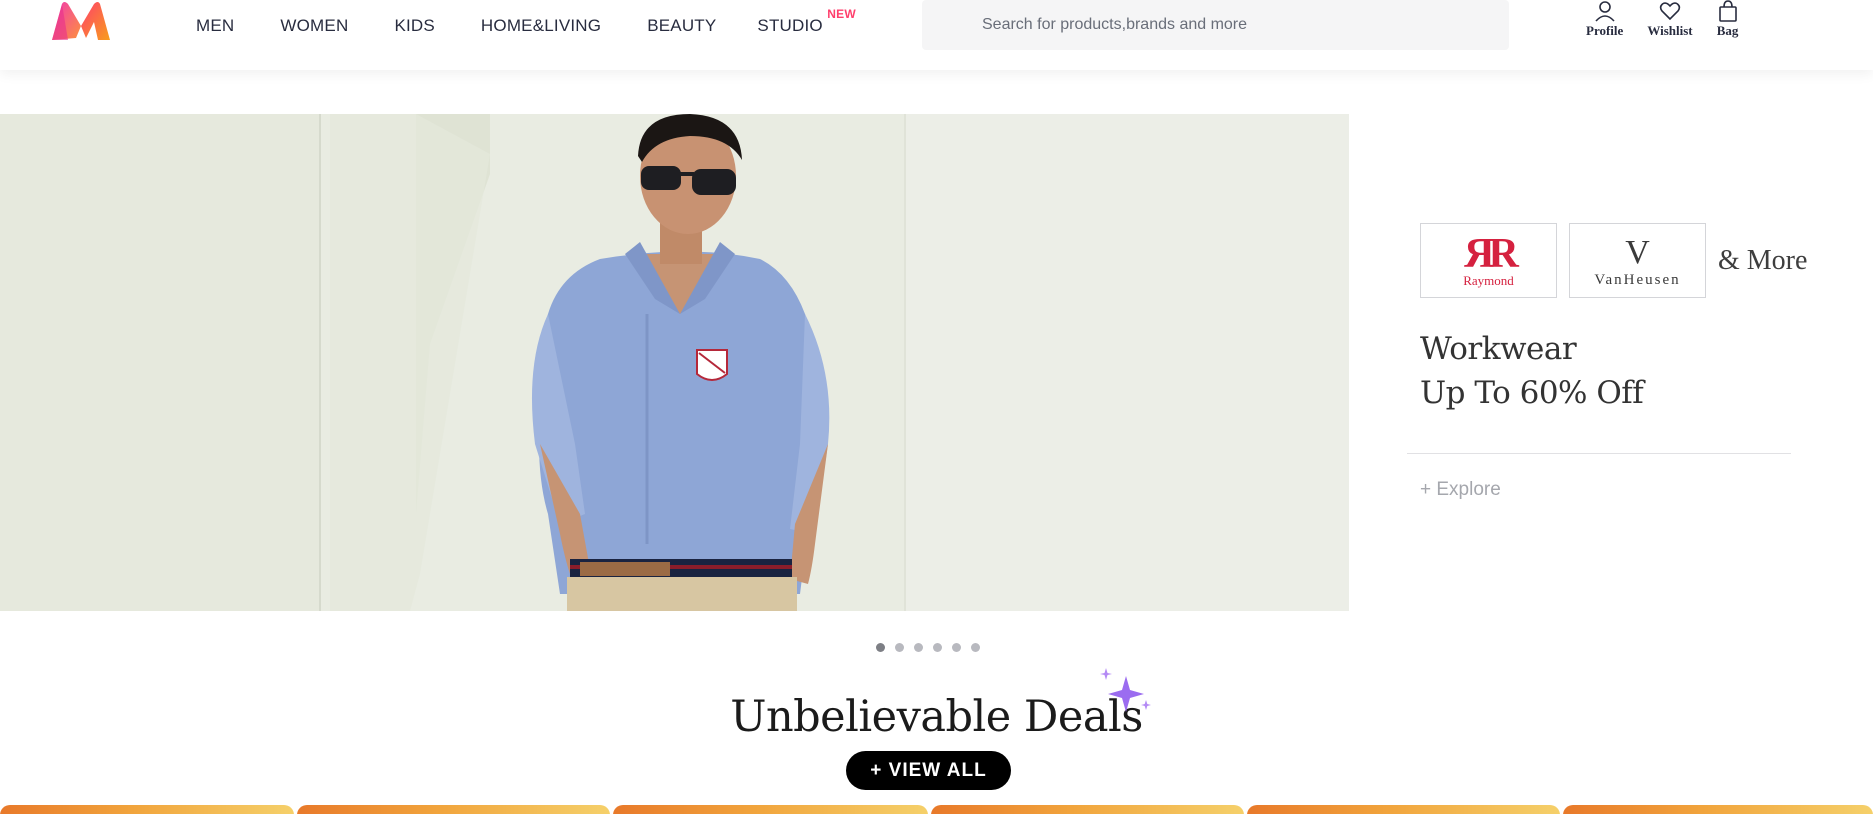 This screenshot has width=1873, height=814. I want to click on search-bar, so click(1215, 25).